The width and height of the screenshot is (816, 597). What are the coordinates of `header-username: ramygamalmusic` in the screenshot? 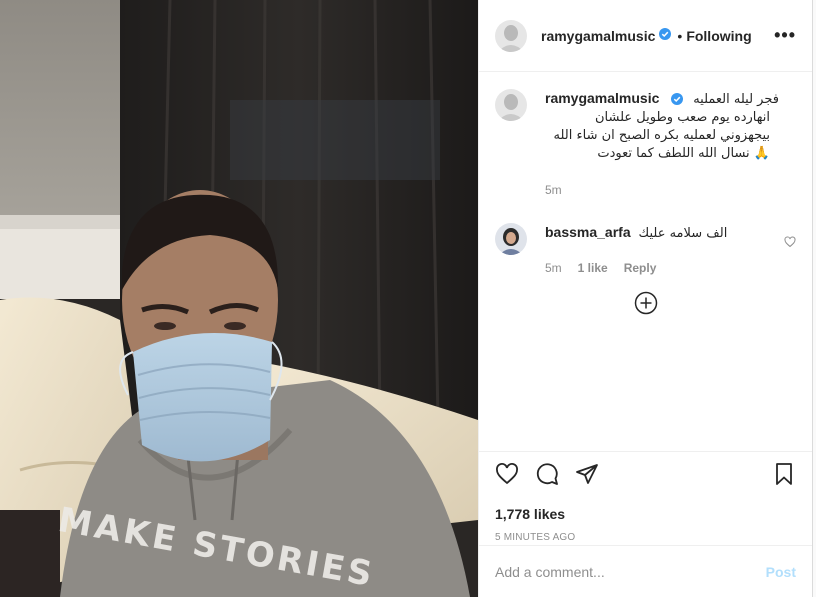 It's located at (598, 36).